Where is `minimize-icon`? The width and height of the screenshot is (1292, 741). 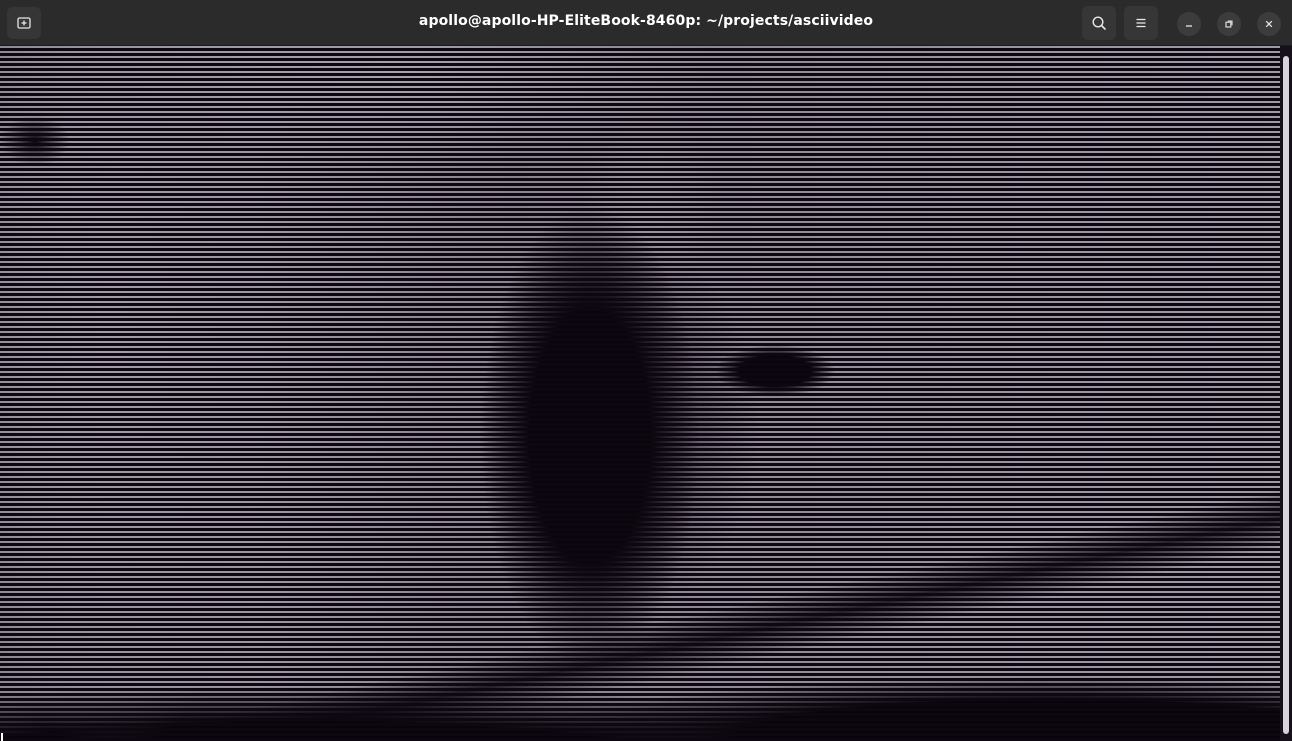
minimize-icon is located at coordinates (1189, 26).